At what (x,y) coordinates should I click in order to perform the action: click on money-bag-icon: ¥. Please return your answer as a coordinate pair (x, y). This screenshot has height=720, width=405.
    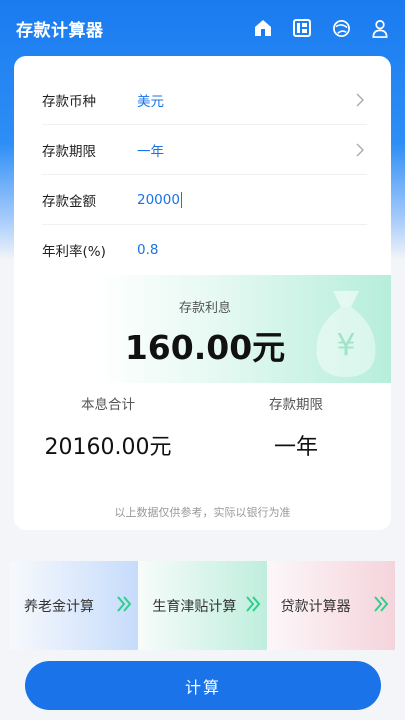
    Looking at the image, I should click on (346, 334).